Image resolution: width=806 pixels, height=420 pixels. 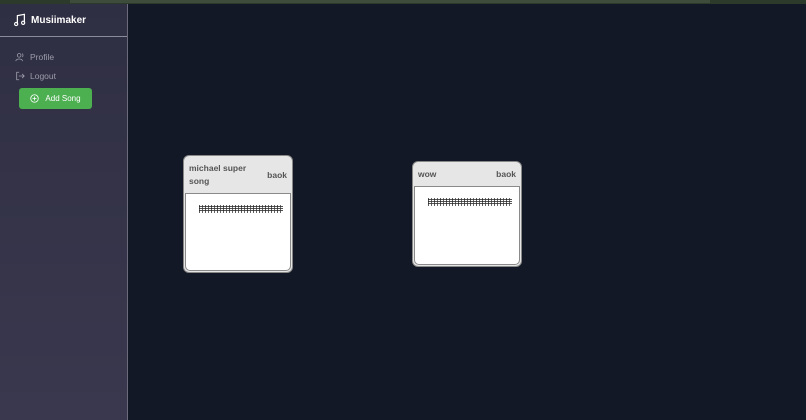 What do you see at coordinates (63, 57) in the screenshot?
I see `sidebar-item-profile: Profile` at bounding box center [63, 57].